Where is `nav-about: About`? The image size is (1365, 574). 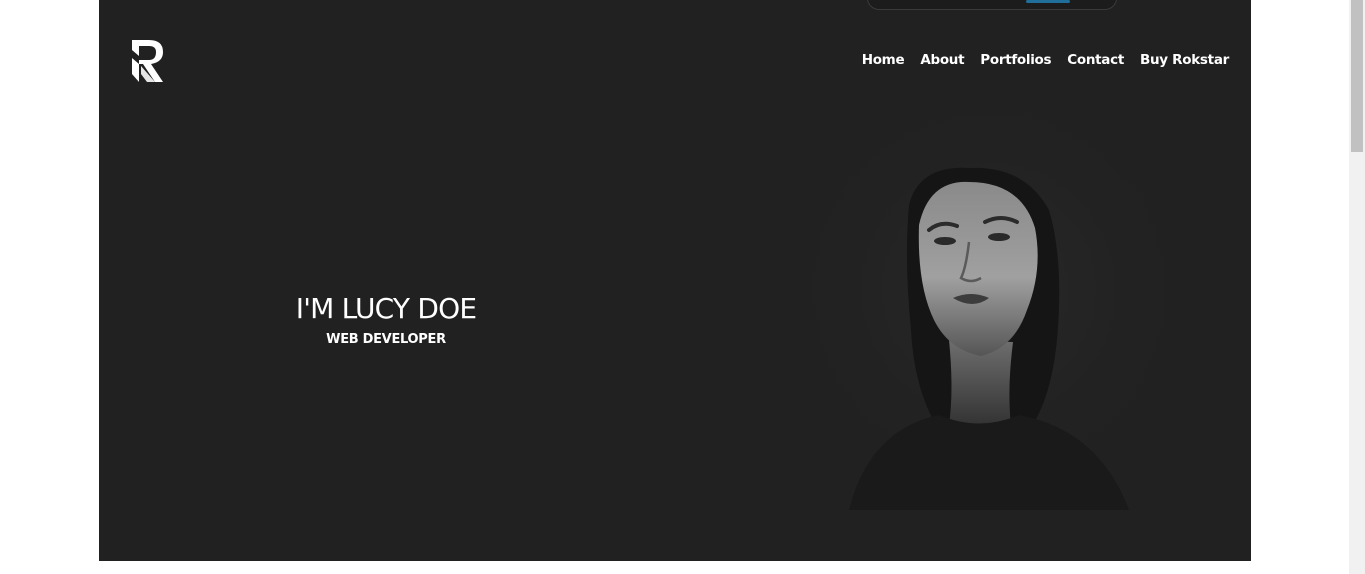
nav-about: About is located at coordinates (942, 60).